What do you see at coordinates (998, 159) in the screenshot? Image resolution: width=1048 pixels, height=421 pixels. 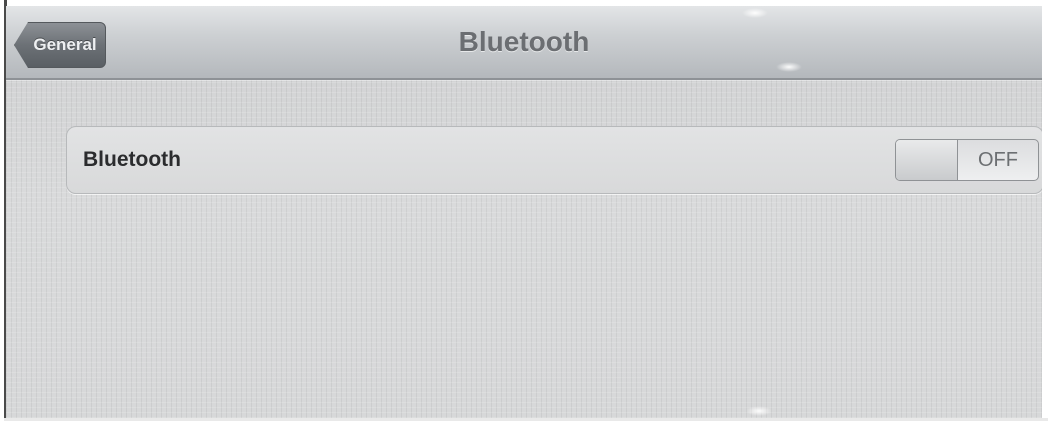 I see `toggle-state-label: OFF` at bounding box center [998, 159].